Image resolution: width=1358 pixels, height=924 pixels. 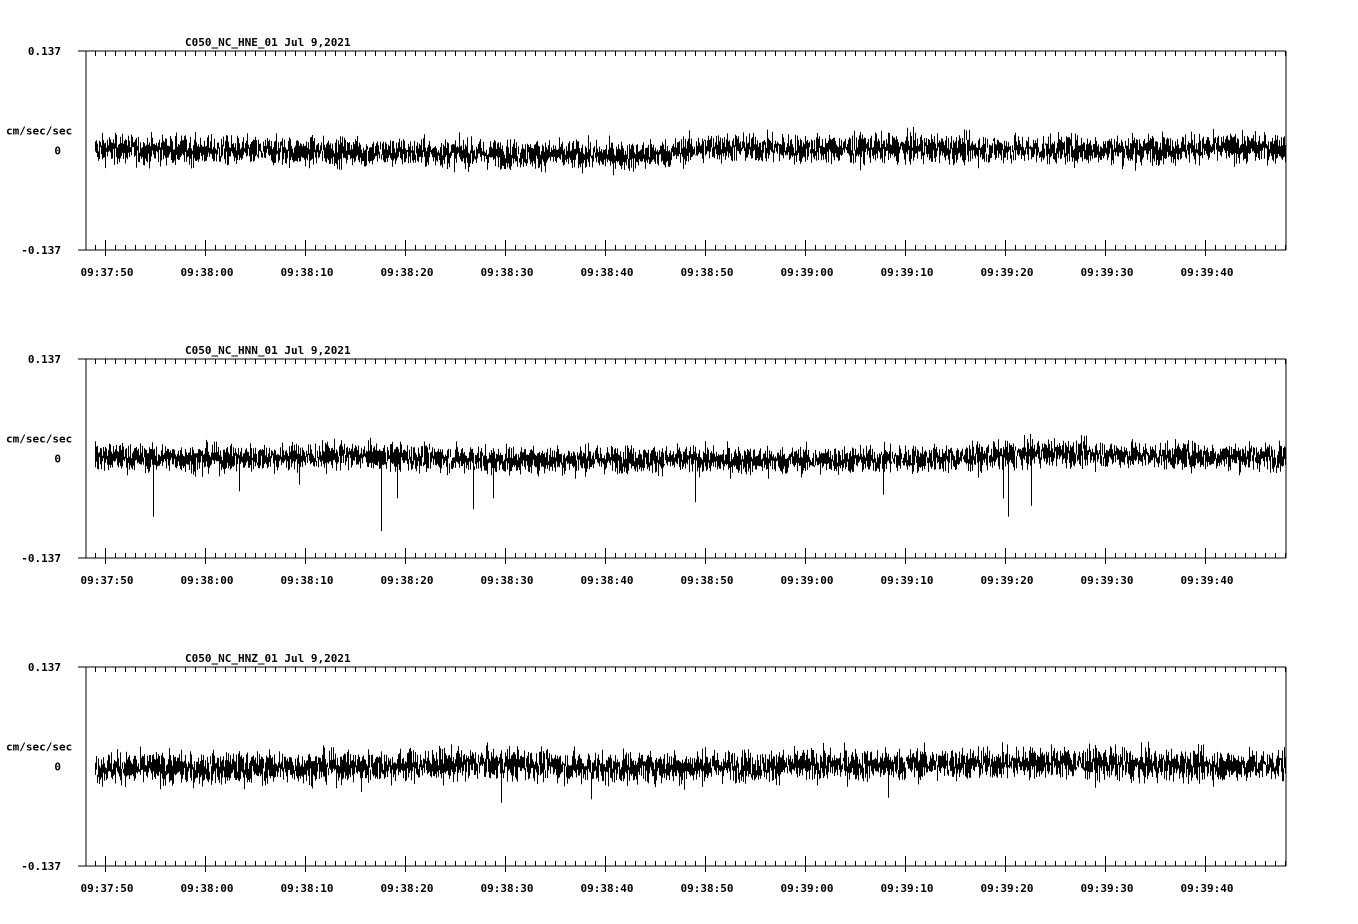 I want to click on panel-title: C050_NC_HNE_01 Jul 9,2021, so click(x=268, y=42).